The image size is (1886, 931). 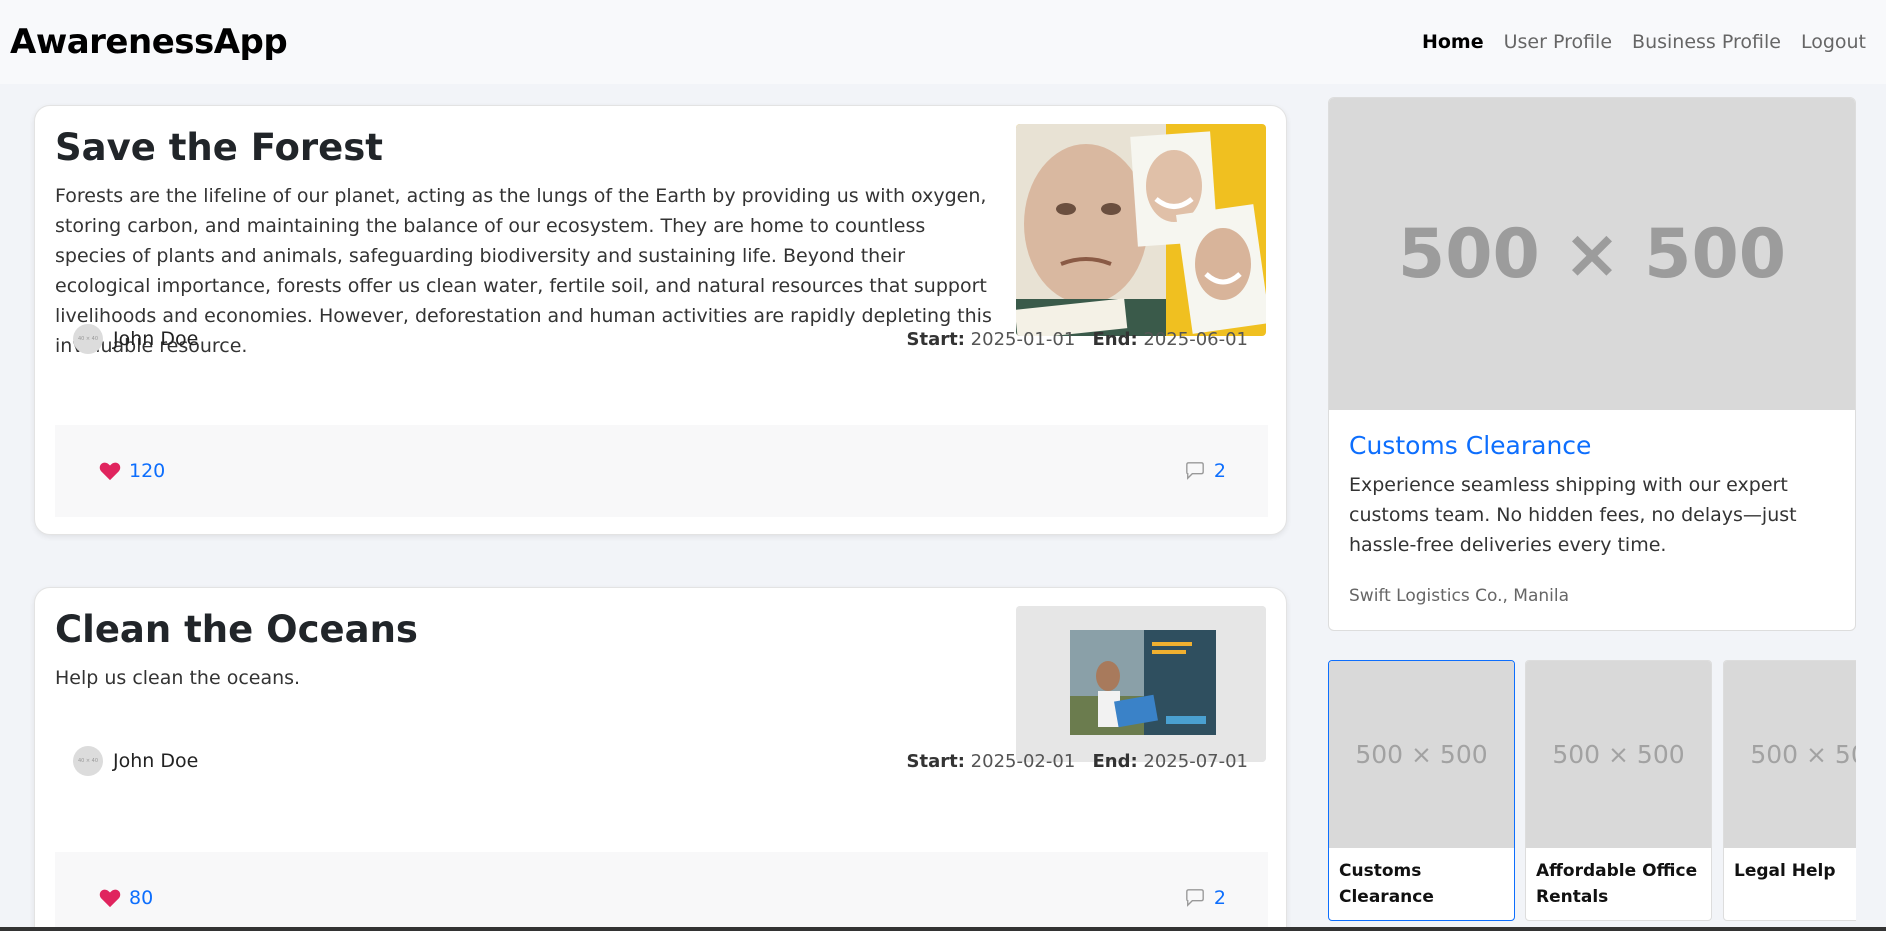 What do you see at coordinates (1785, 871) in the screenshot?
I see `thumbnail-label: Legal Help` at bounding box center [1785, 871].